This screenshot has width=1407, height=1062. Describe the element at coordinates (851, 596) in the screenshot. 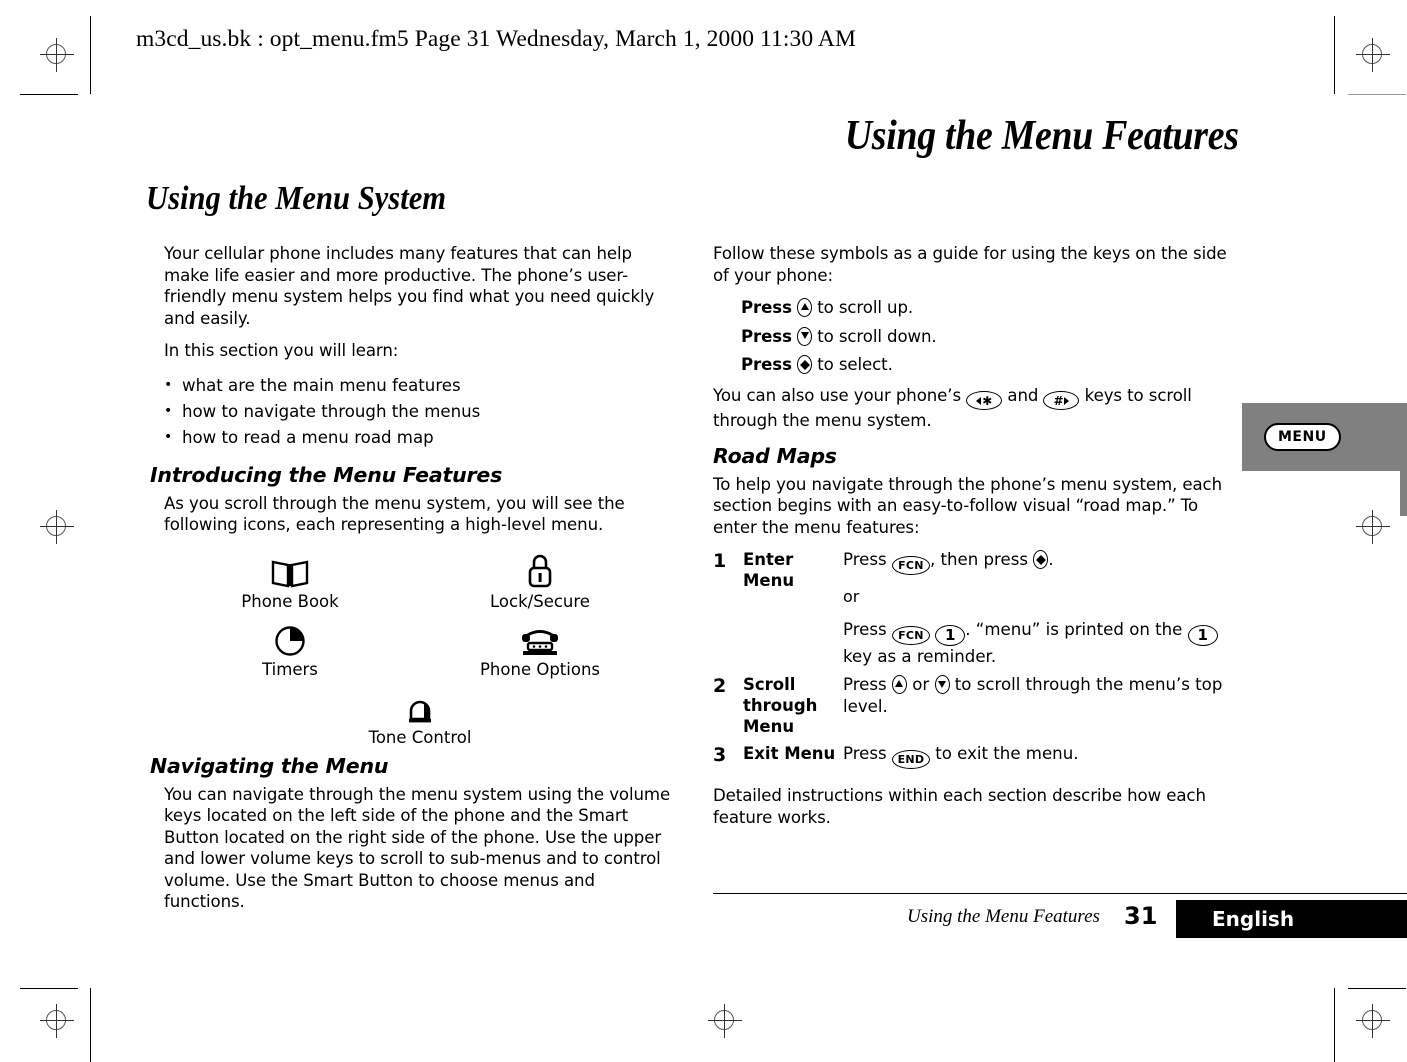

I see `step-alternative-label: or` at that location.